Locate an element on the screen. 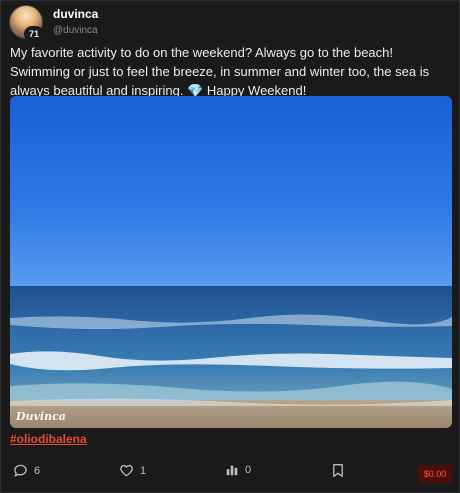 This screenshot has height=493, width=460. post-header: 71 duvinca @duvinca is located at coordinates (53, 23).